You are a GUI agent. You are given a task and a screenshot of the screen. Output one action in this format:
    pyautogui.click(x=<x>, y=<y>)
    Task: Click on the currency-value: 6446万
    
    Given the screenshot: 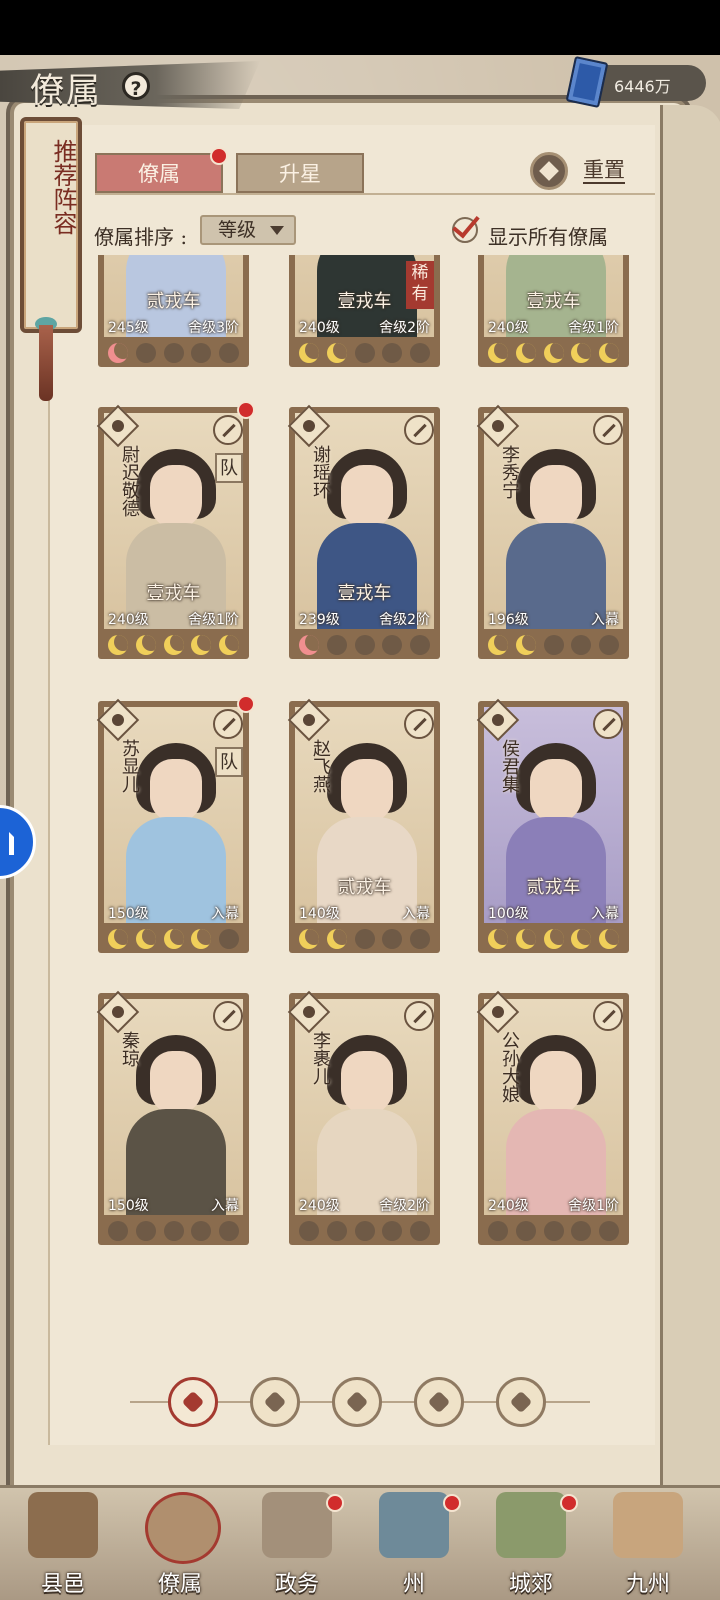 What is the action you would take?
    pyautogui.click(x=642, y=86)
    